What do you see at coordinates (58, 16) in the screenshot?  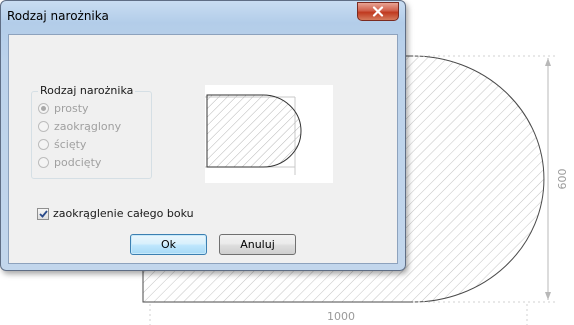 I see `dialog-title: Rodzaj narożnika` at bounding box center [58, 16].